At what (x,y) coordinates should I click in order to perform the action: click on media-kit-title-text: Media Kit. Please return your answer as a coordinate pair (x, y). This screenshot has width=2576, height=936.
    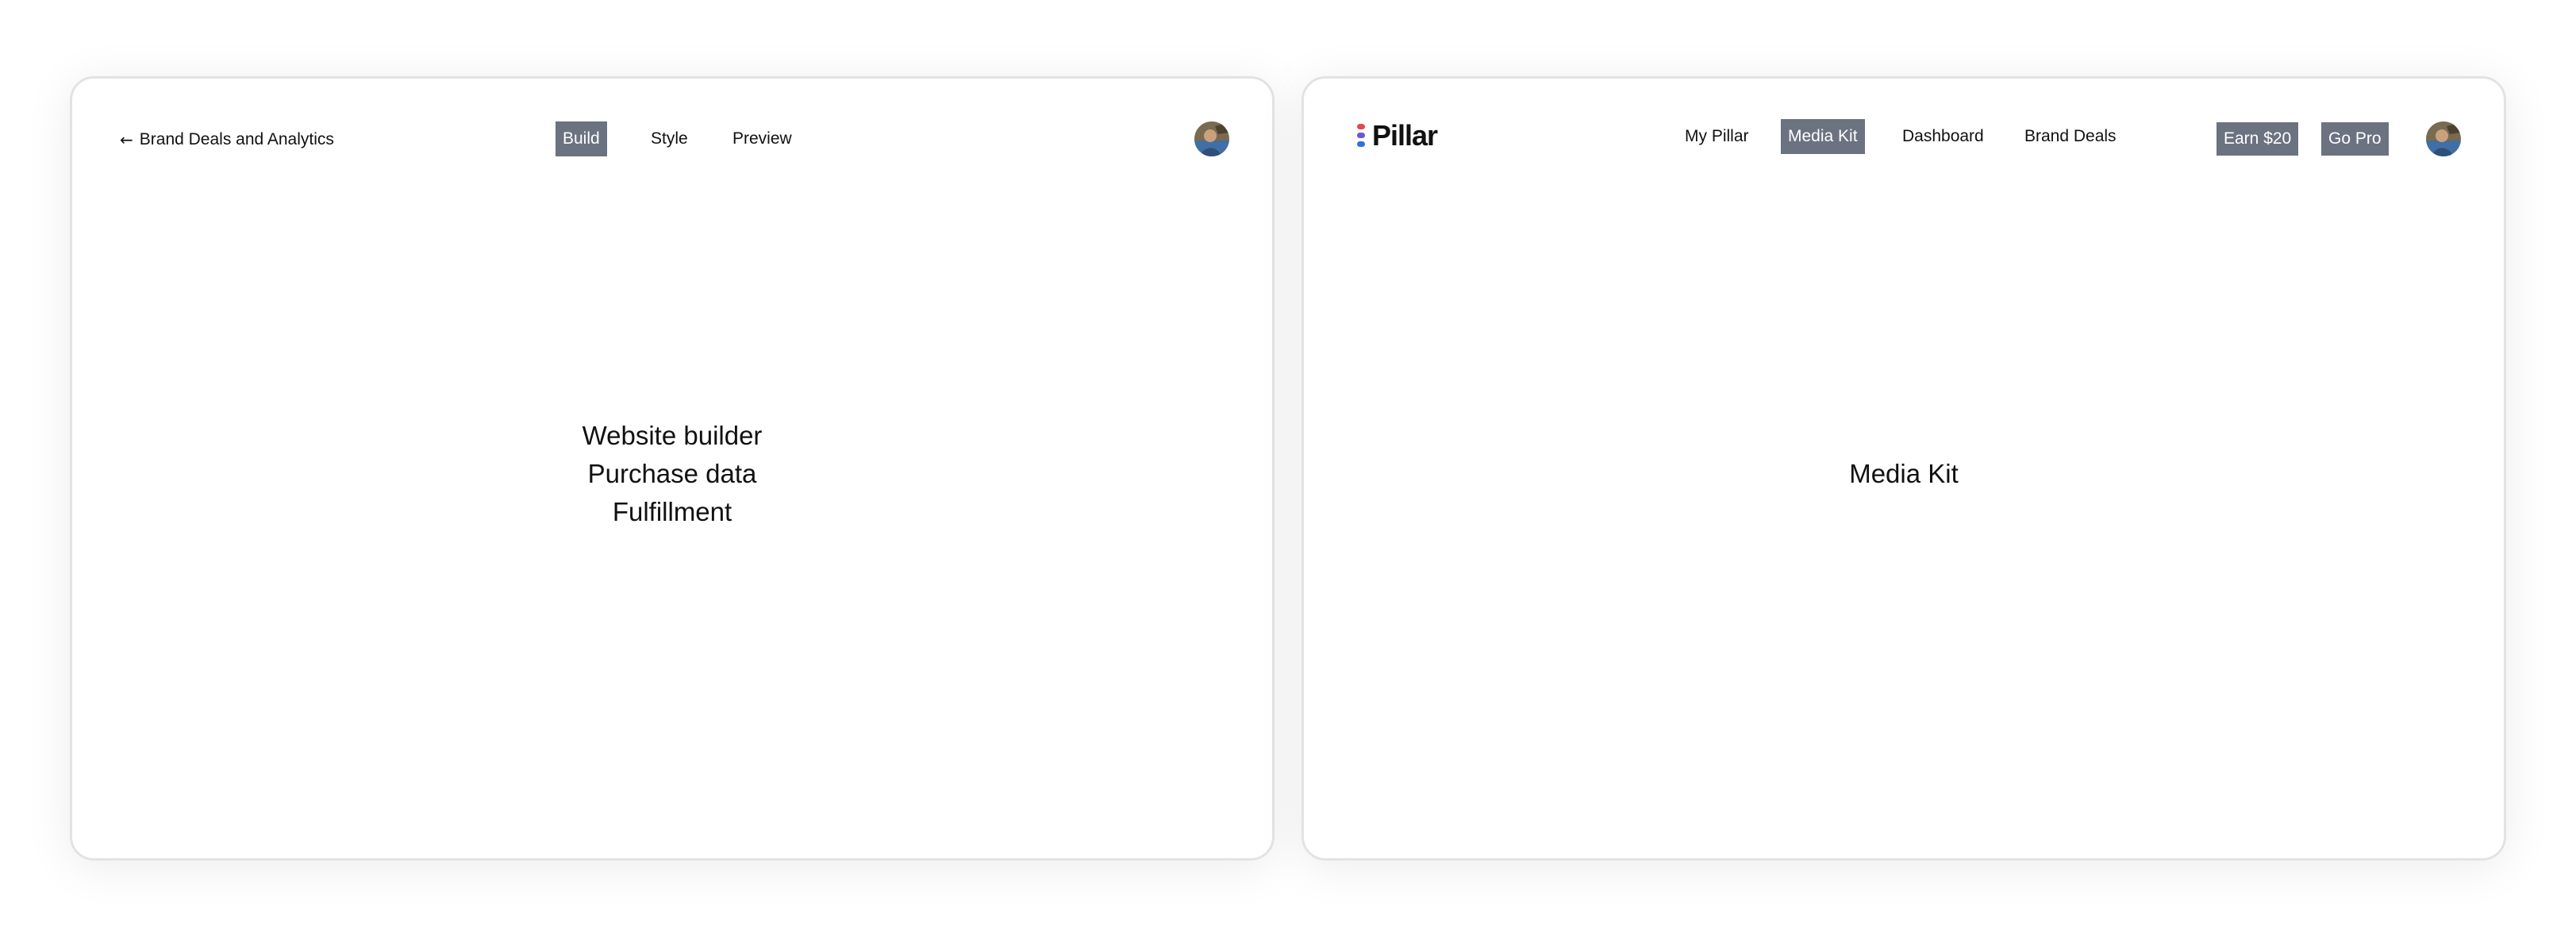
    Looking at the image, I should click on (1904, 473).